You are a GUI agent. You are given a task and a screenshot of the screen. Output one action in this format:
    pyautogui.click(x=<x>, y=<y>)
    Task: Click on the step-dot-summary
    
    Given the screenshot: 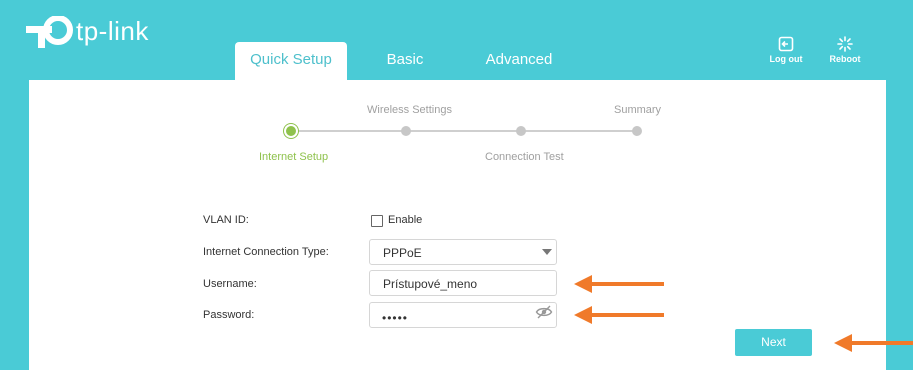 What is the action you would take?
    pyautogui.click(x=637, y=131)
    